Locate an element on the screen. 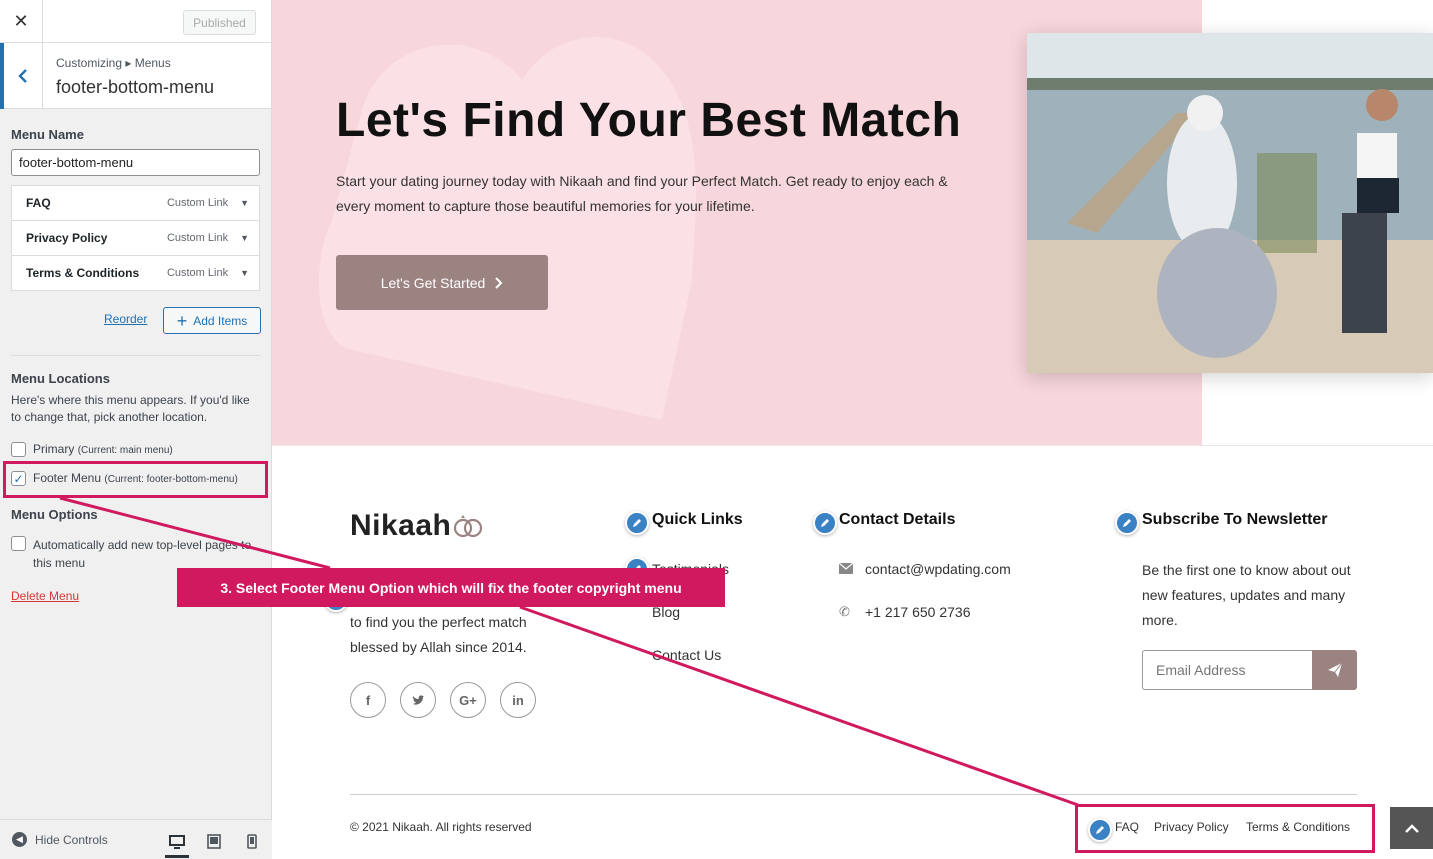 Image resolution: width=1433 pixels, height=859 pixels. contact-phone-row: ✆ +1 217 650 2736 is located at coordinates (905, 612).